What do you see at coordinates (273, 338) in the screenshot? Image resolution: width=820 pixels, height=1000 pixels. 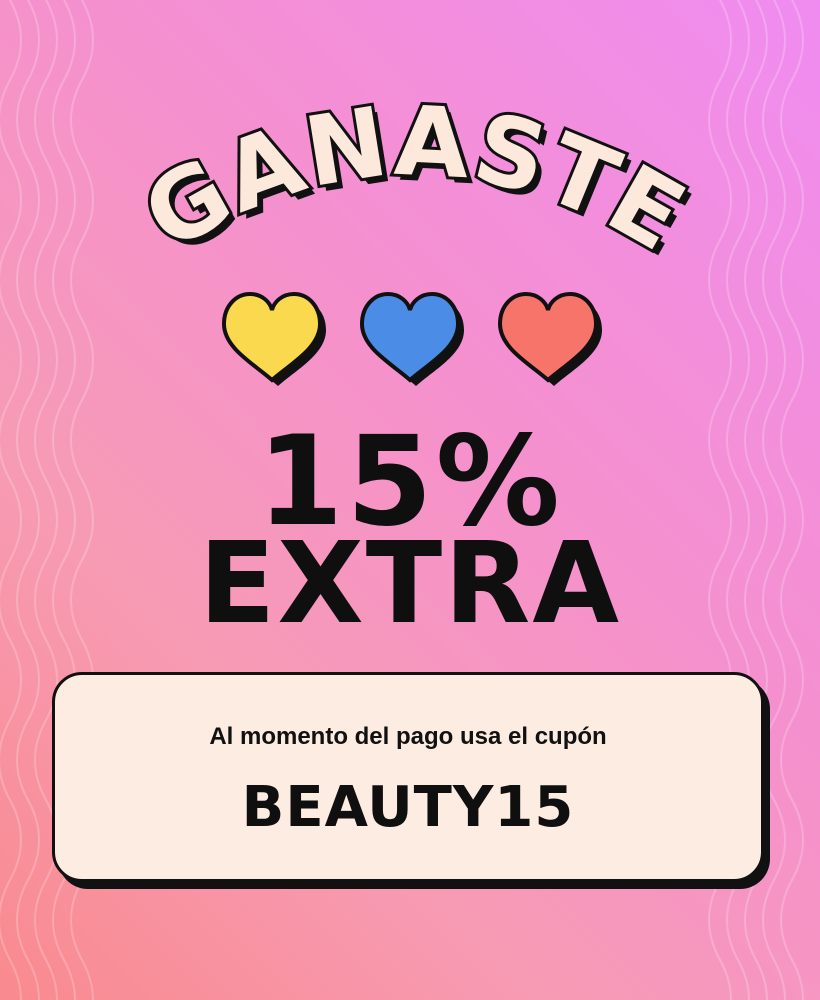 I see `yellow-heart-icon` at bounding box center [273, 338].